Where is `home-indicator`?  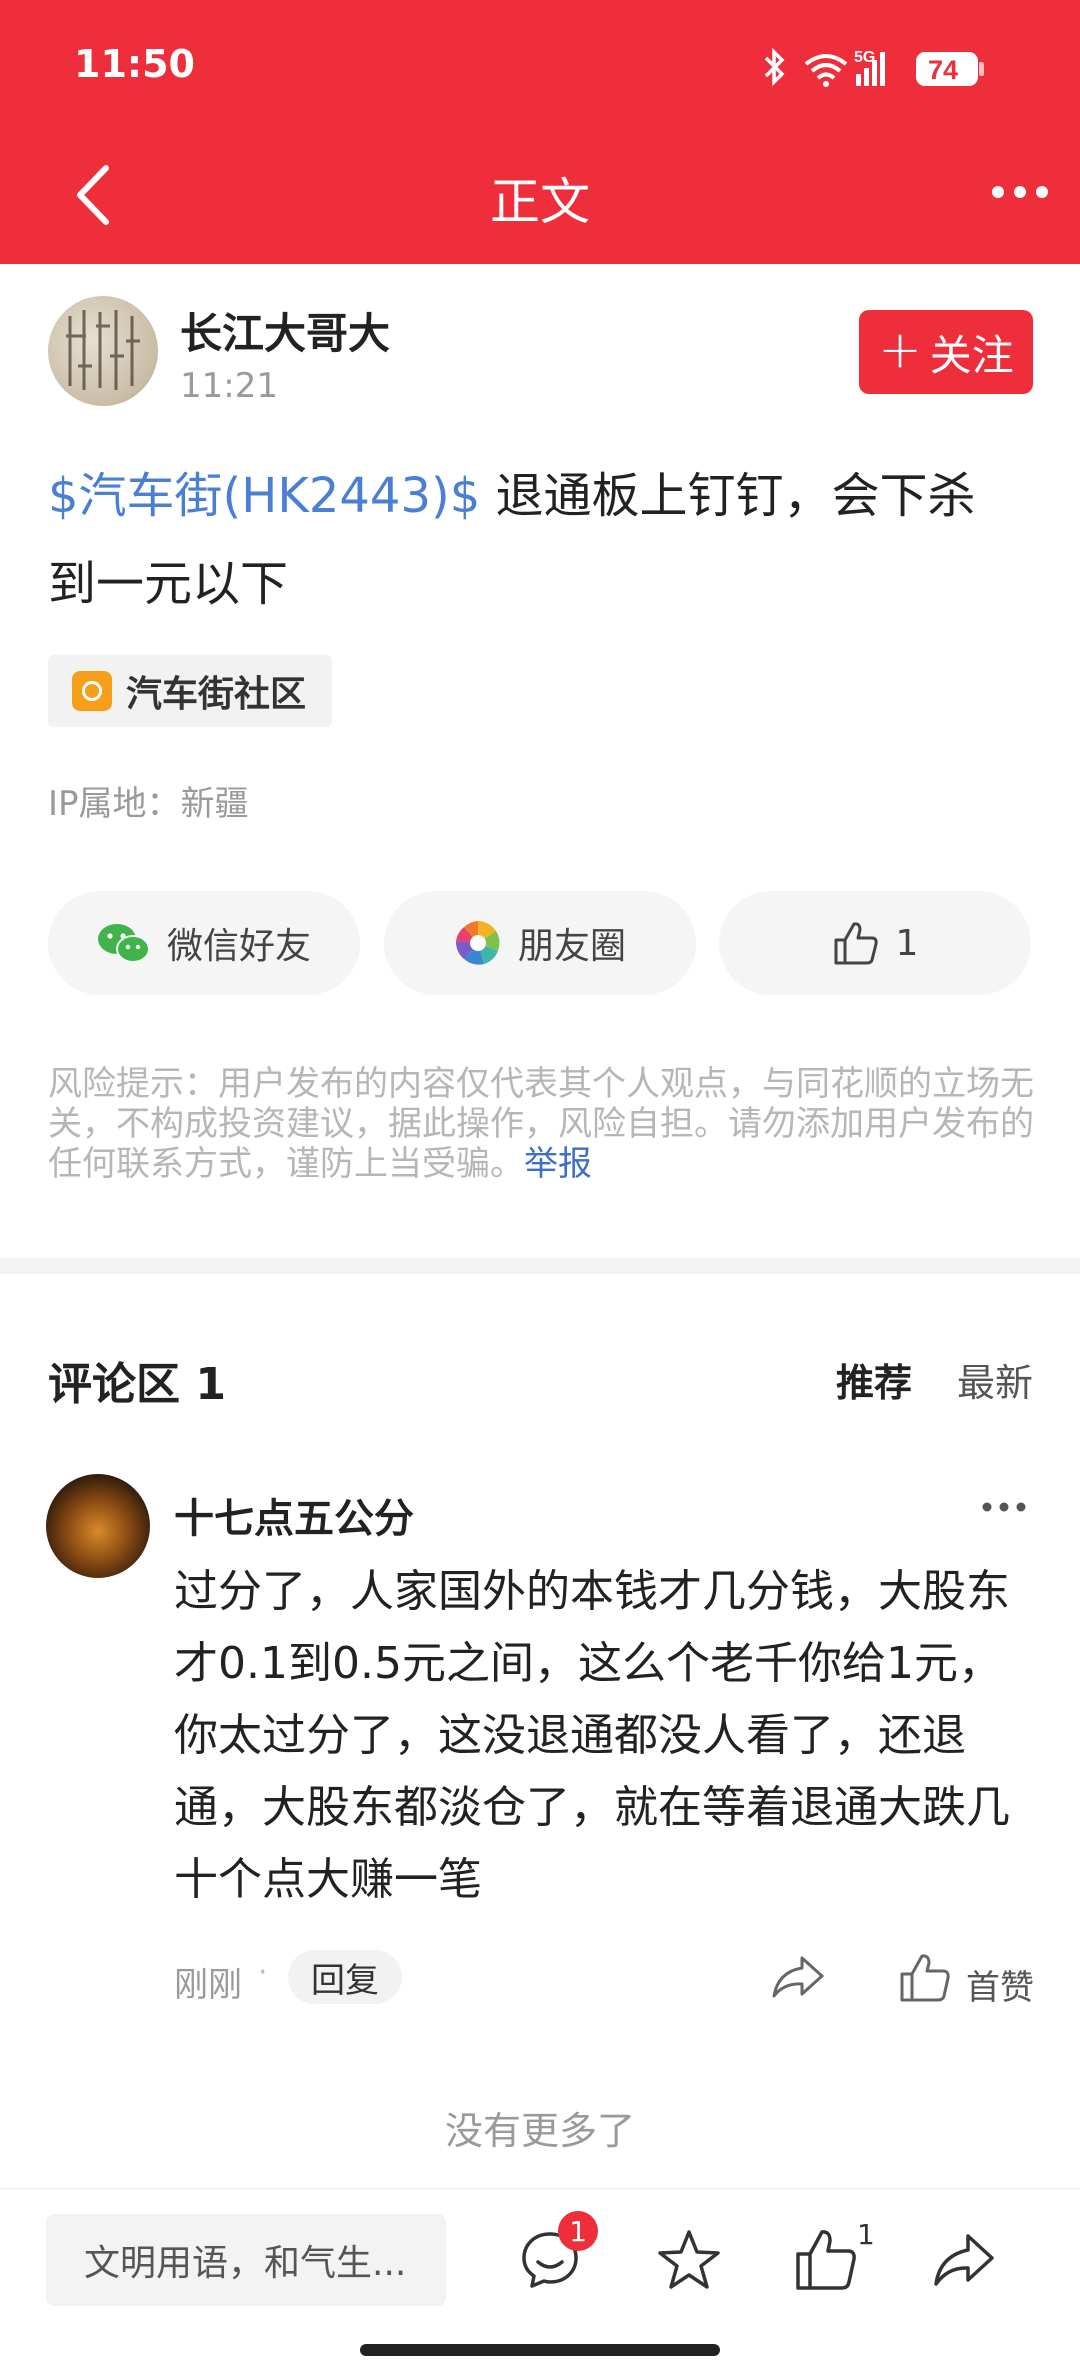
home-indicator is located at coordinates (540, 2350).